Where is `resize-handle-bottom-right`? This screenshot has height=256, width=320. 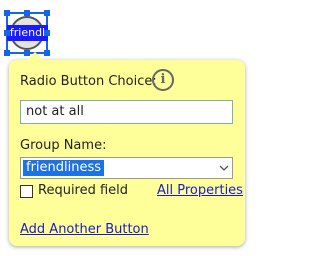
resize-handle-bottom-right is located at coordinates (47, 53).